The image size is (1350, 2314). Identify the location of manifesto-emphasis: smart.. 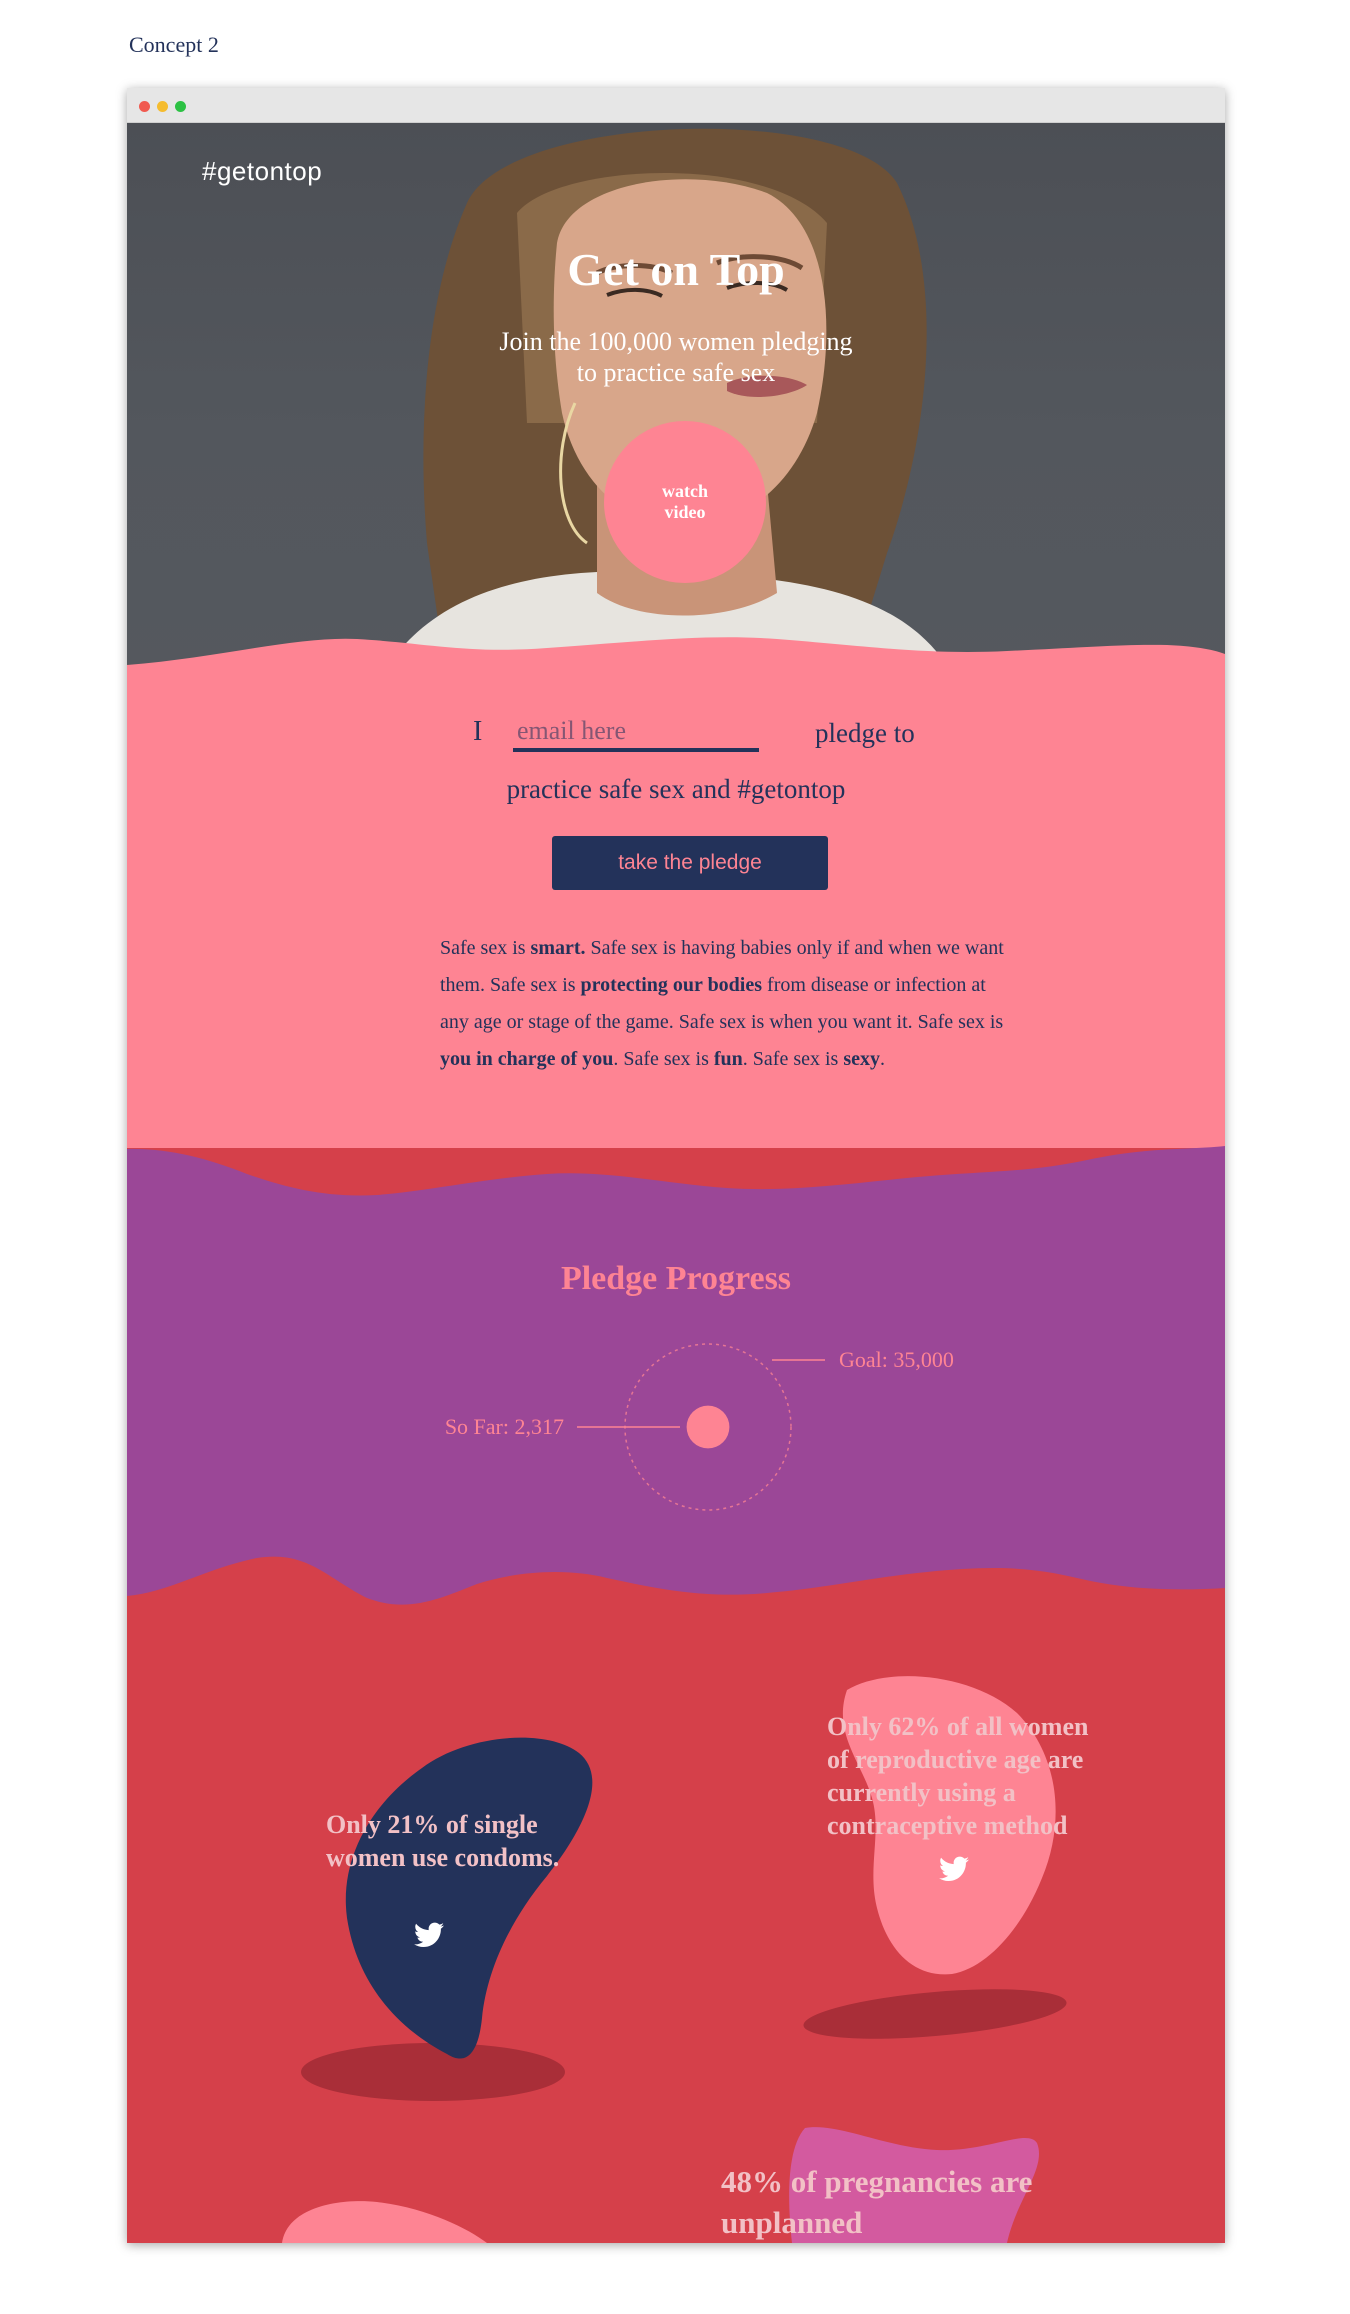
(558, 948).